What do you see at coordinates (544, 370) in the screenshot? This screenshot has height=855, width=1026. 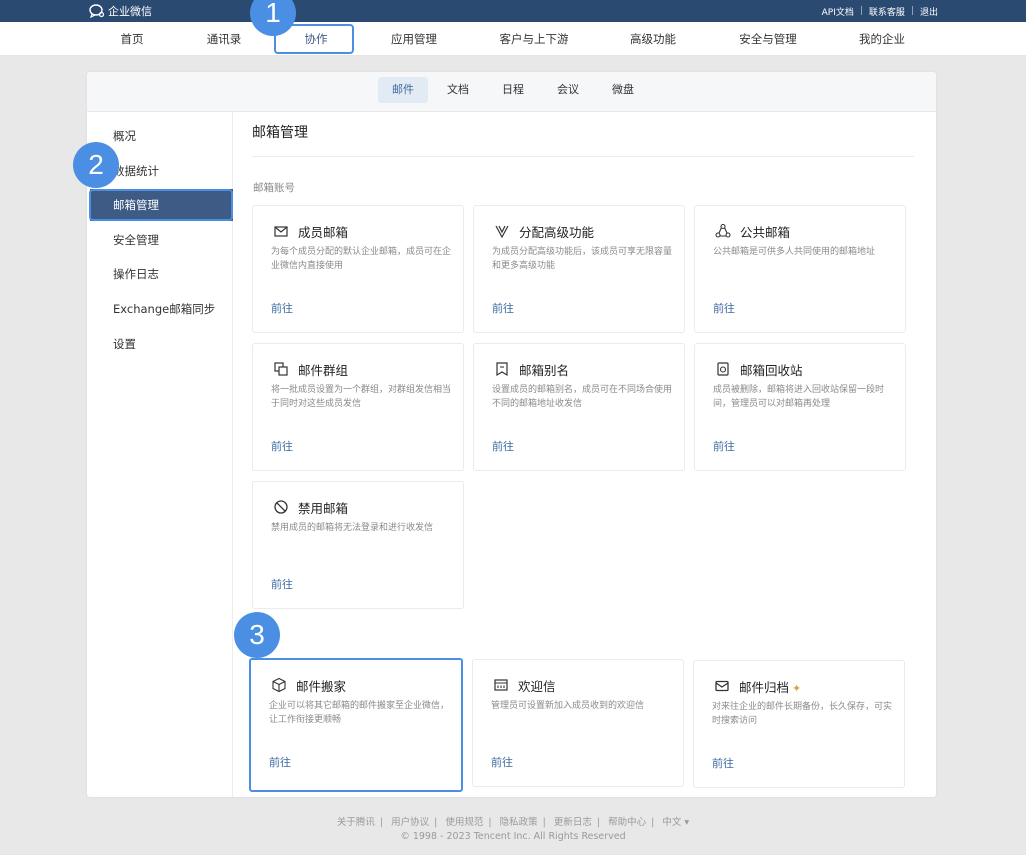 I see `card-title: 邮箱别名` at bounding box center [544, 370].